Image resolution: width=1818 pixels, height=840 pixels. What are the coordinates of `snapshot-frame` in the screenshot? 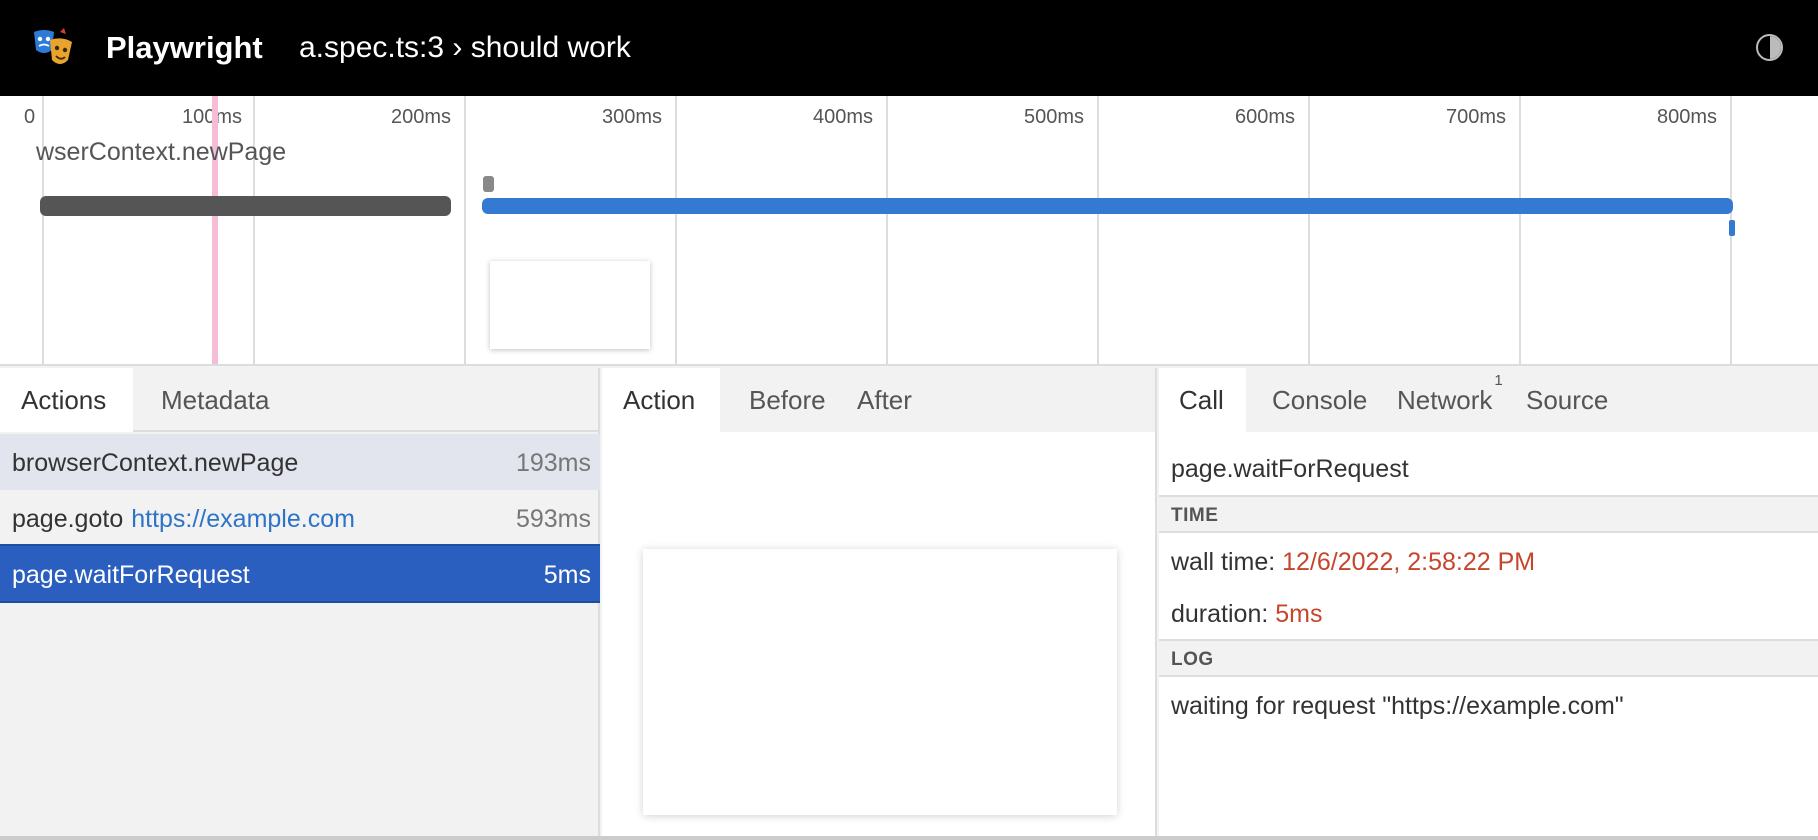 It's located at (880, 682).